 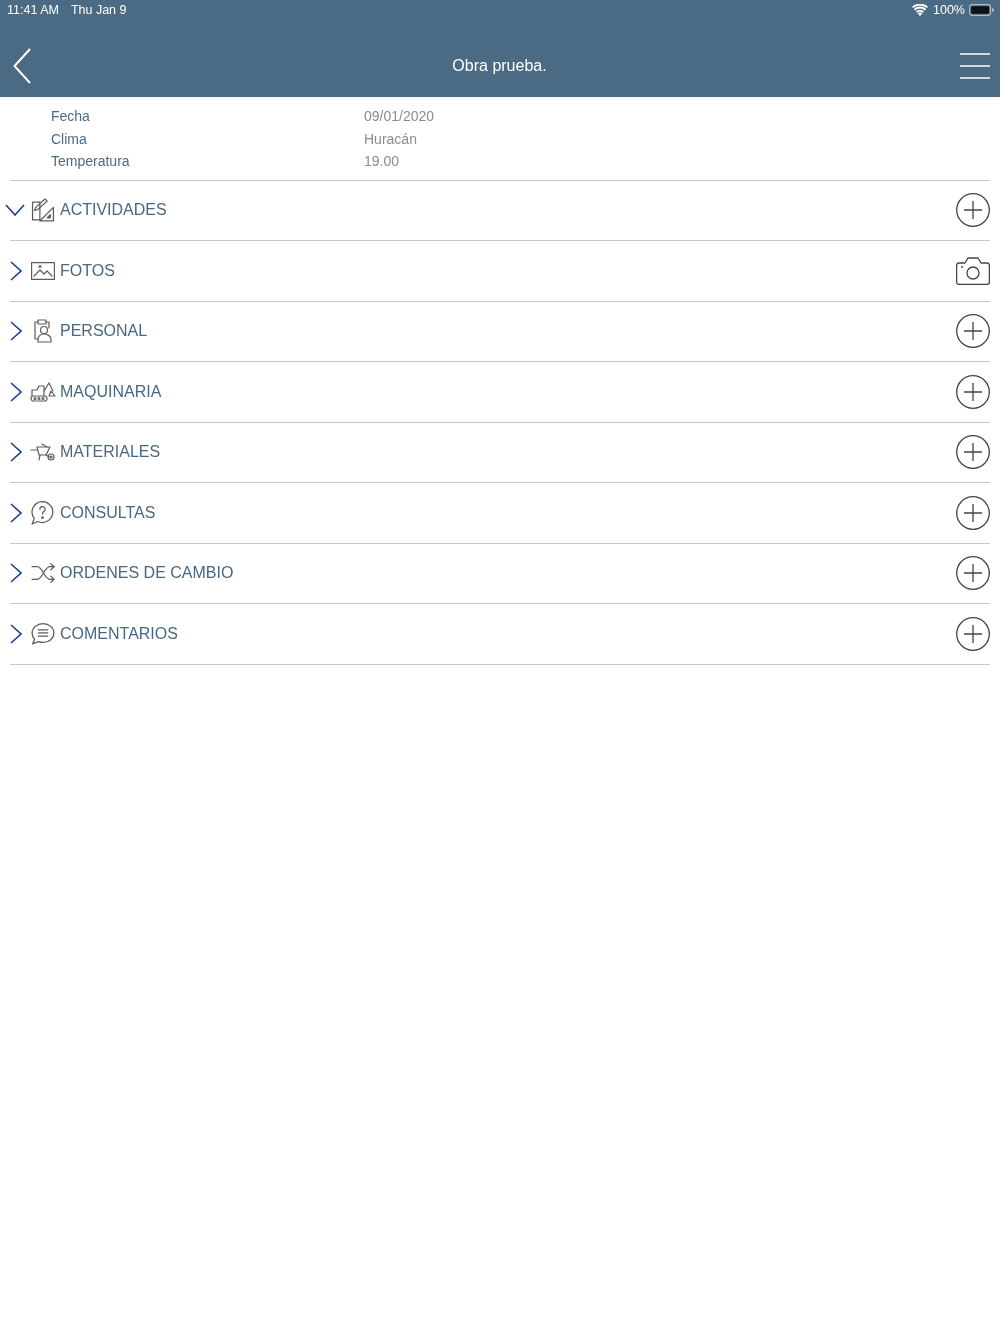 What do you see at coordinates (111, 391) in the screenshot?
I see `section-title: MAQUINARIA` at bounding box center [111, 391].